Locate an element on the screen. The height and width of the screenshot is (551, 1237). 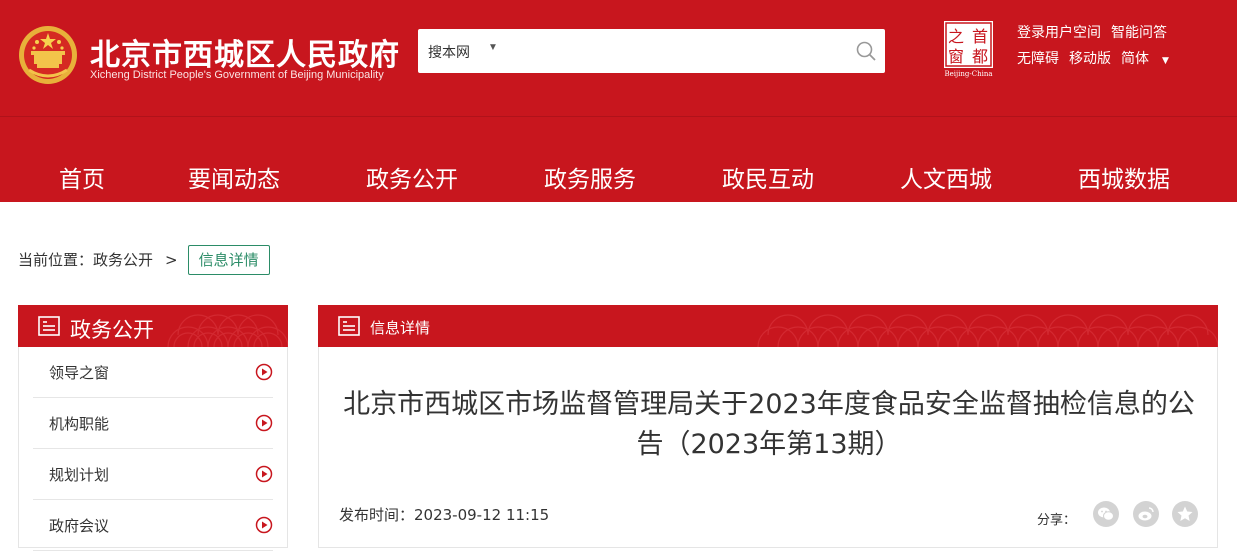
weibo-share-button is located at coordinates (1146, 514).